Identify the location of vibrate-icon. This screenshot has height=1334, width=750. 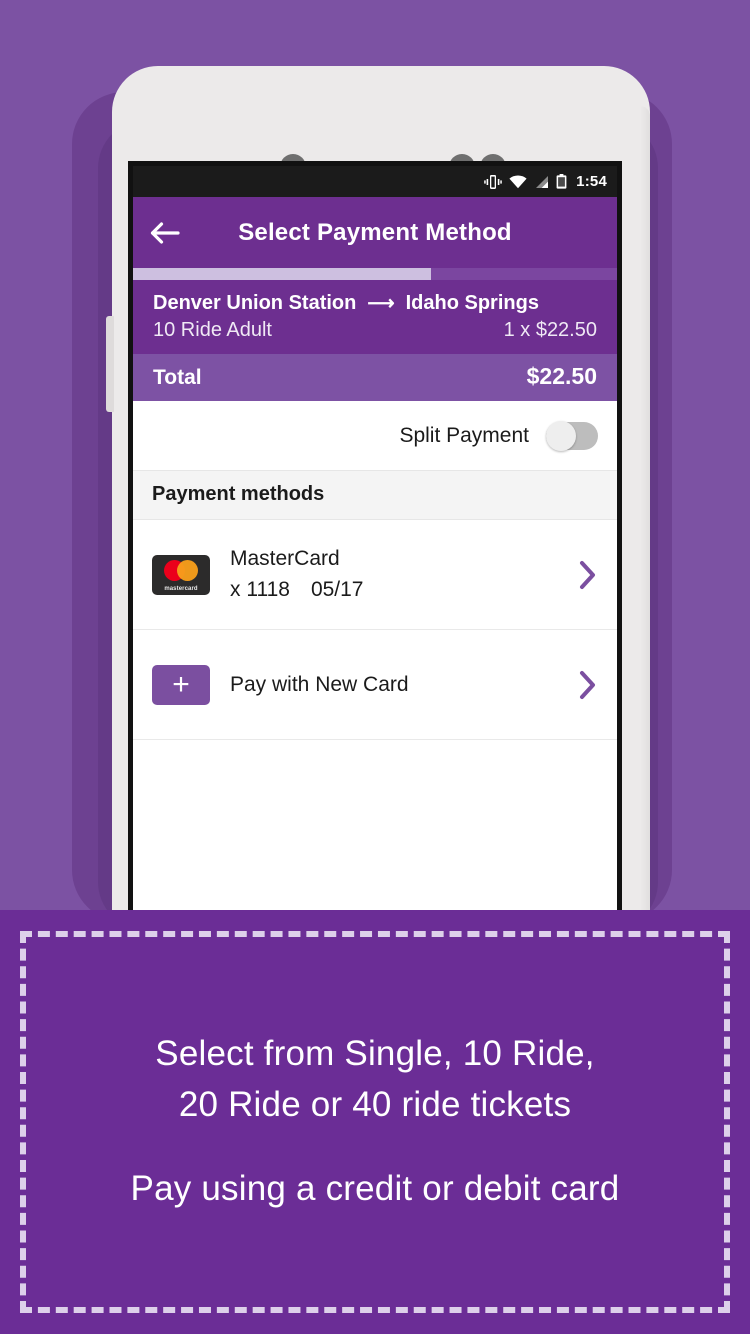
(493, 181).